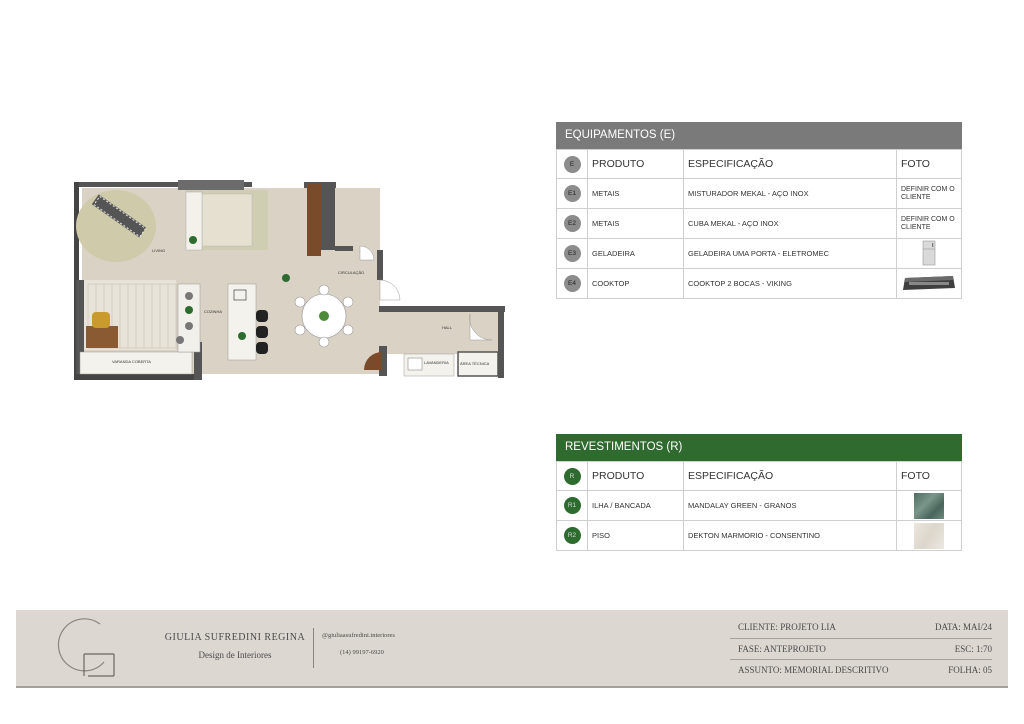  I want to click on row-especificacao: MANDALAY GREEN - GRANOS, so click(790, 505).